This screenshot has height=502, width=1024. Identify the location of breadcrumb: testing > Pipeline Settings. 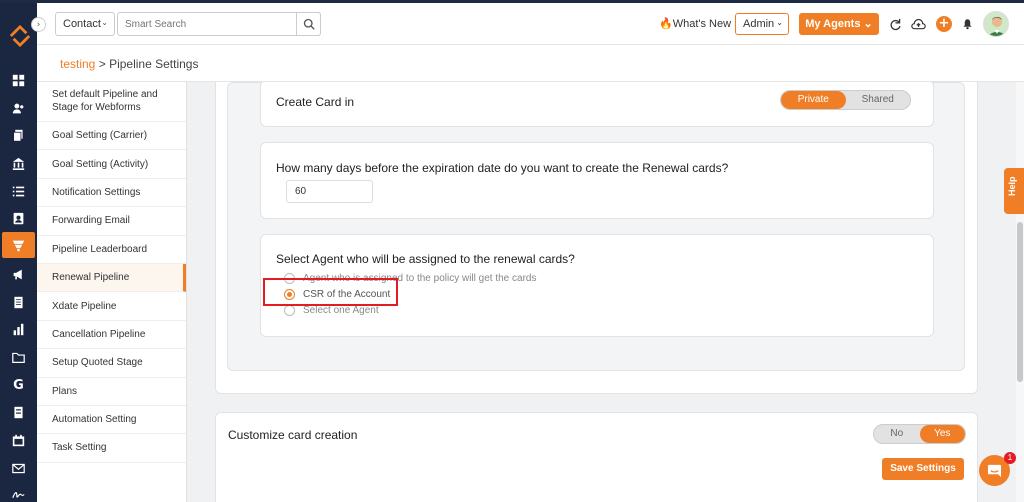
(129, 64).